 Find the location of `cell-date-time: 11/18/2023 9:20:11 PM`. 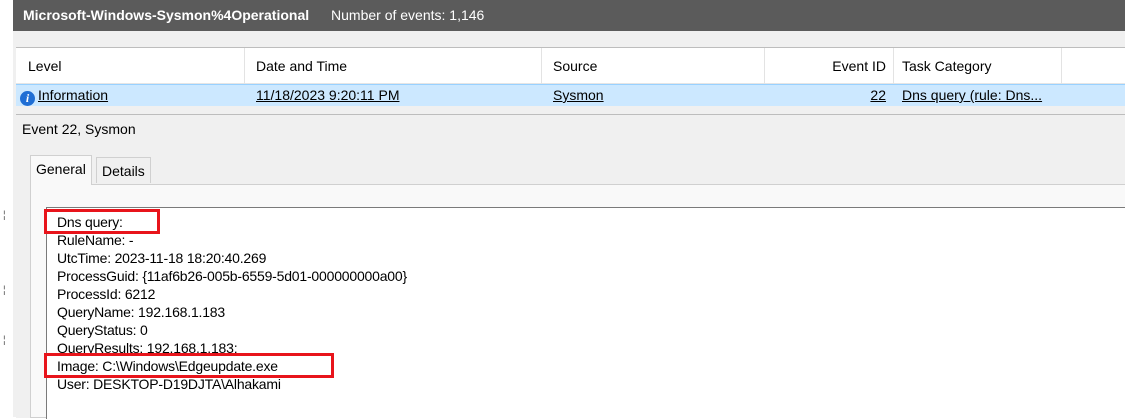

cell-date-time: 11/18/2023 9:20:11 PM is located at coordinates (328, 95).